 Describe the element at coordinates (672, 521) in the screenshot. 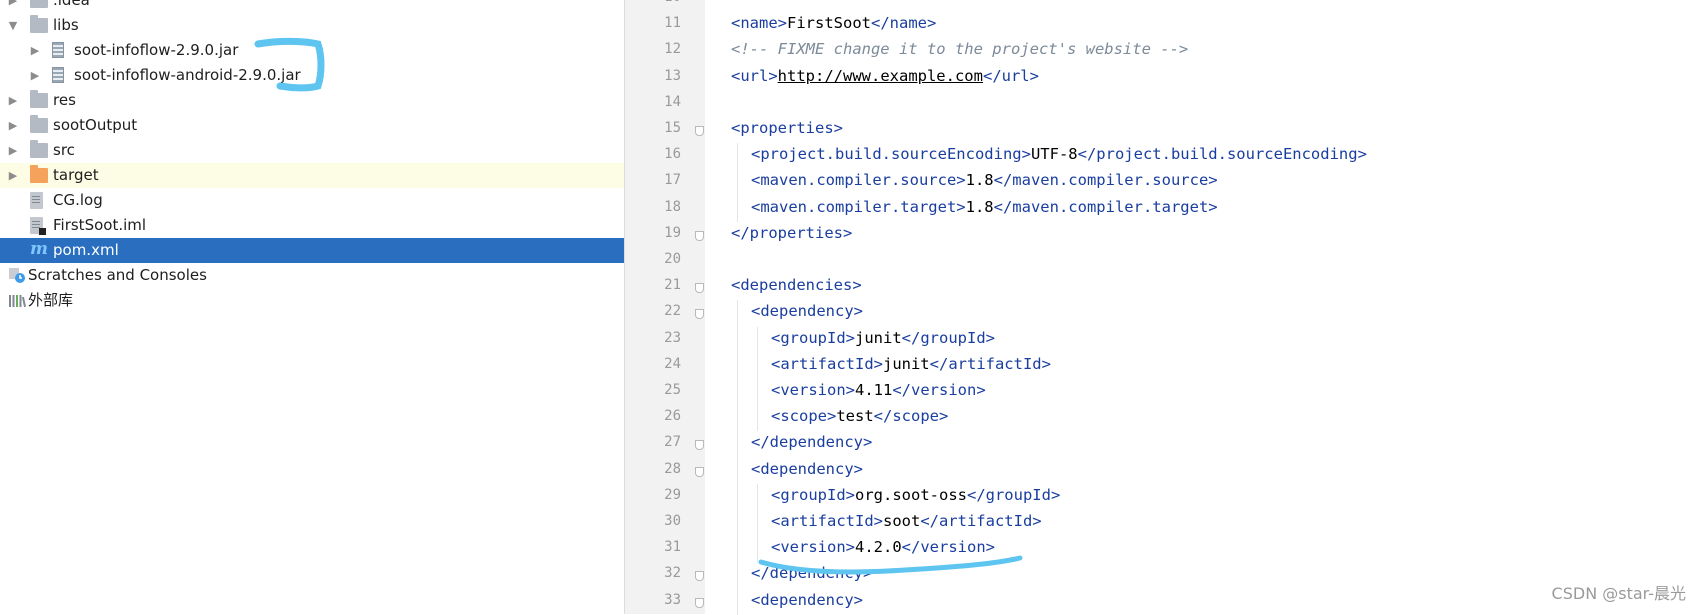

I see `line-number: 30` at that location.